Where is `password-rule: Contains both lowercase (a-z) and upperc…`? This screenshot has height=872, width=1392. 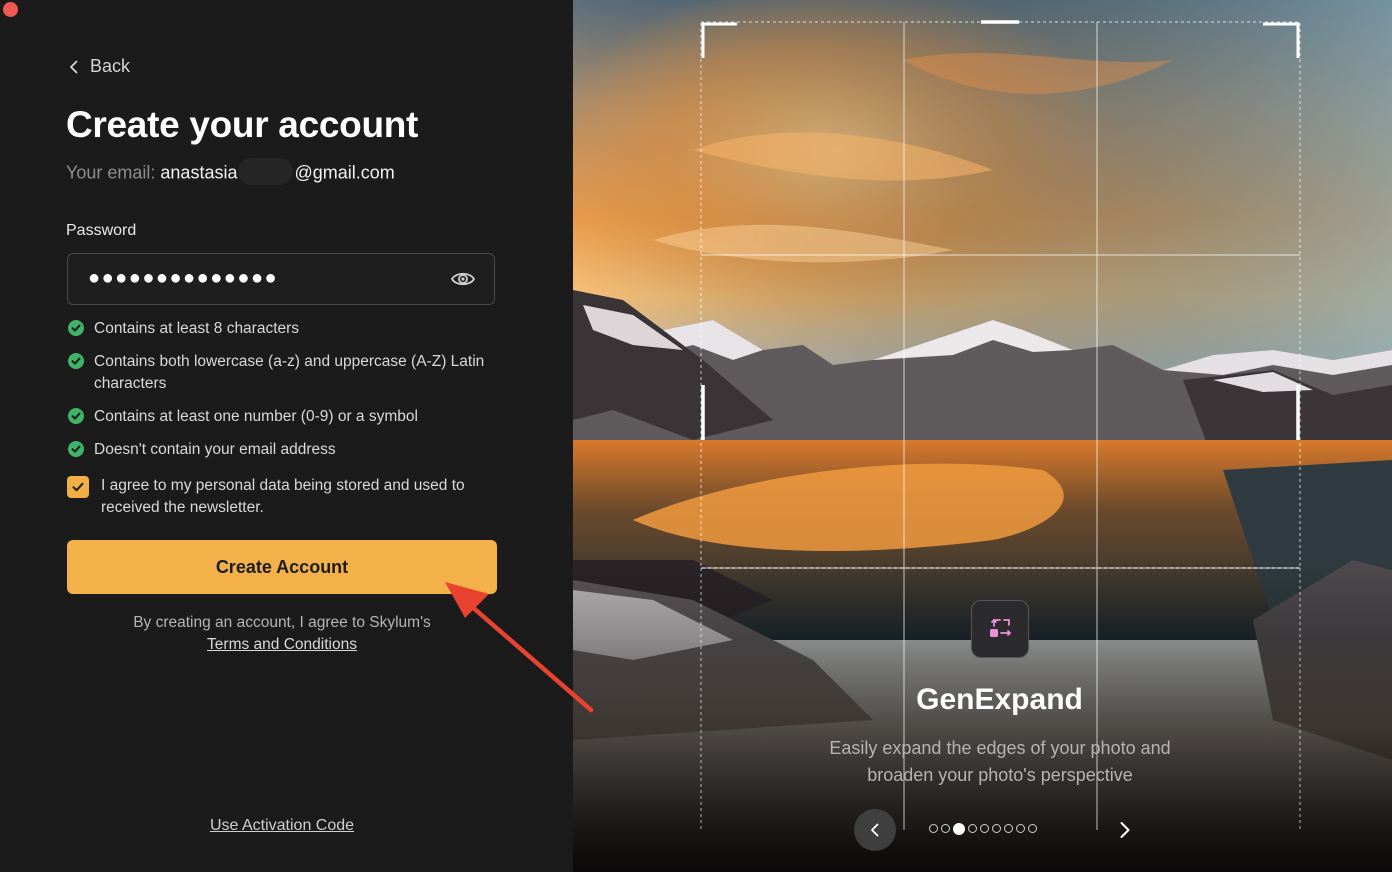
password-rule: Contains both lowercase (a-z) and upperc… is located at coordinates (283, 373).